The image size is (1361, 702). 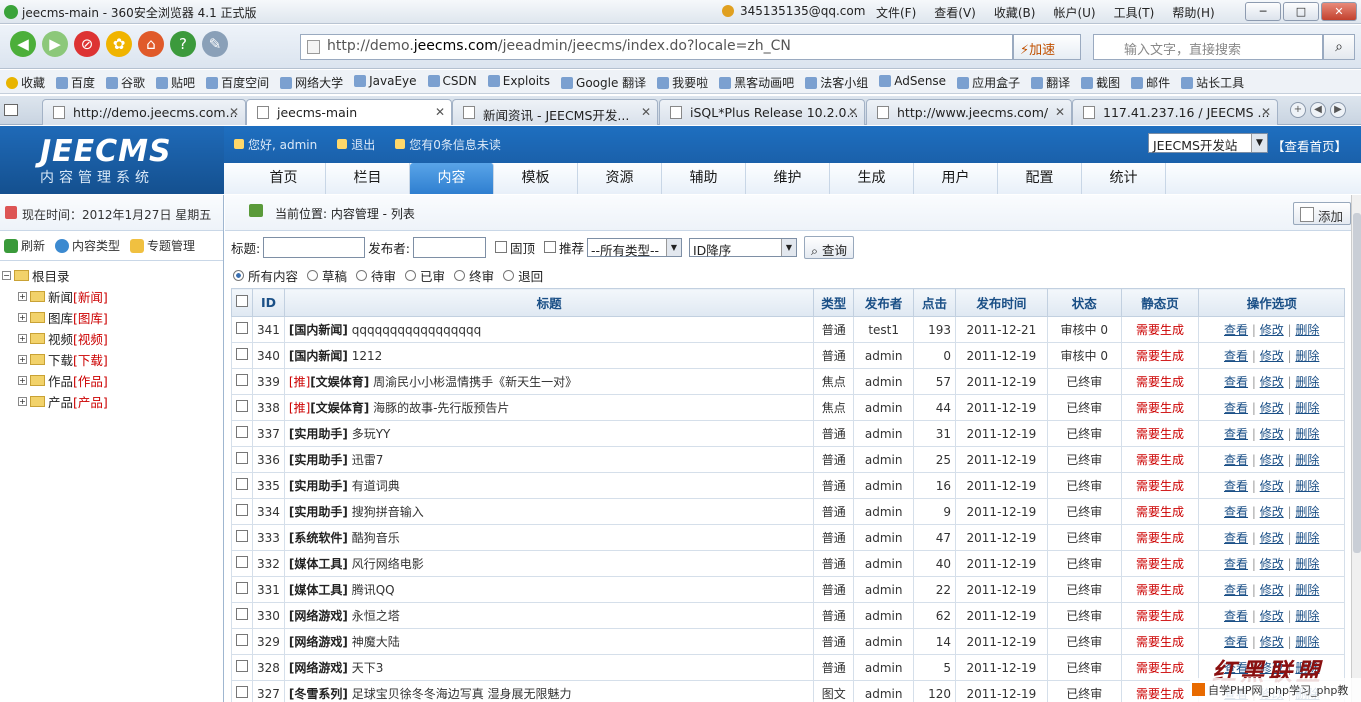 I want to click on row-category: [文娱体育], so click(x=339, y=408).